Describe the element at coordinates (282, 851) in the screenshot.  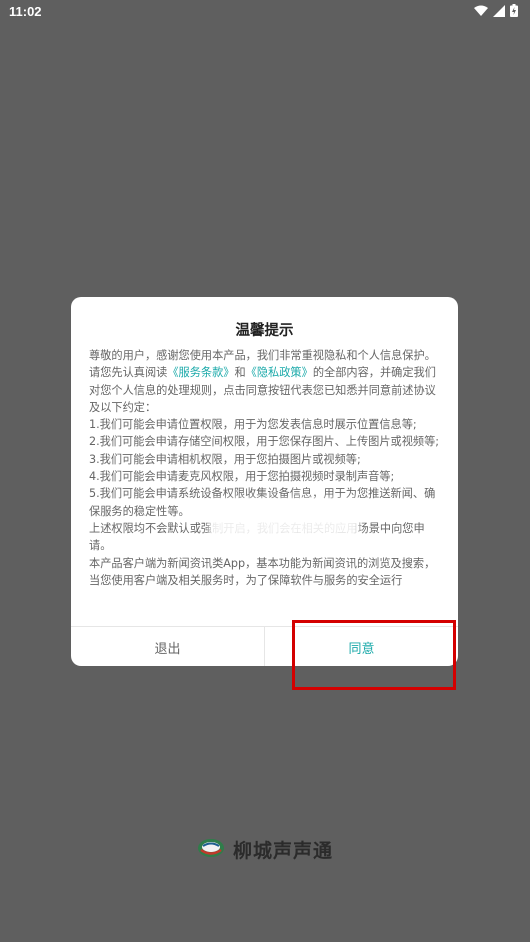
I see `app-name: 柳城声声通` at that location.